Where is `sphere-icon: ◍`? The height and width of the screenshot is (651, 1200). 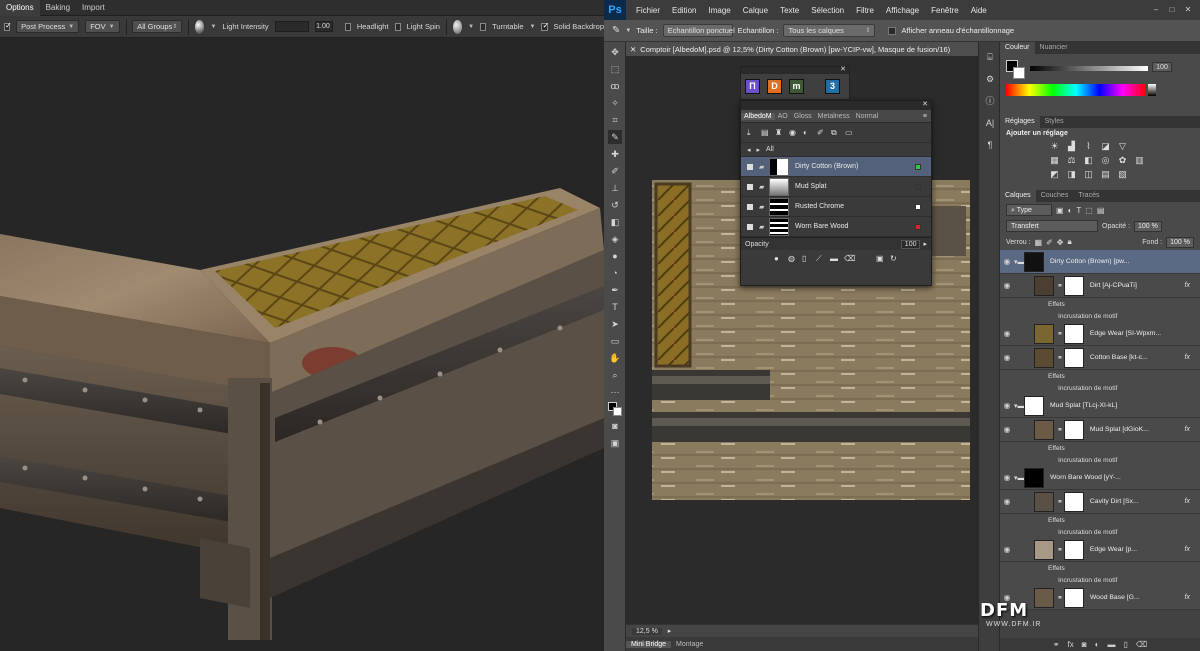 sphere-icon: ◍ is located at coordinates (792, 259).